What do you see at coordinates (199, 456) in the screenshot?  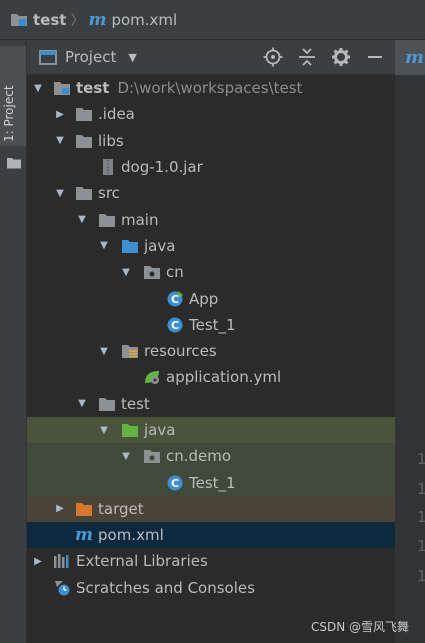 I see `tree-item-cn-demo-label: cn.demo` at bounding box center [199, 456].